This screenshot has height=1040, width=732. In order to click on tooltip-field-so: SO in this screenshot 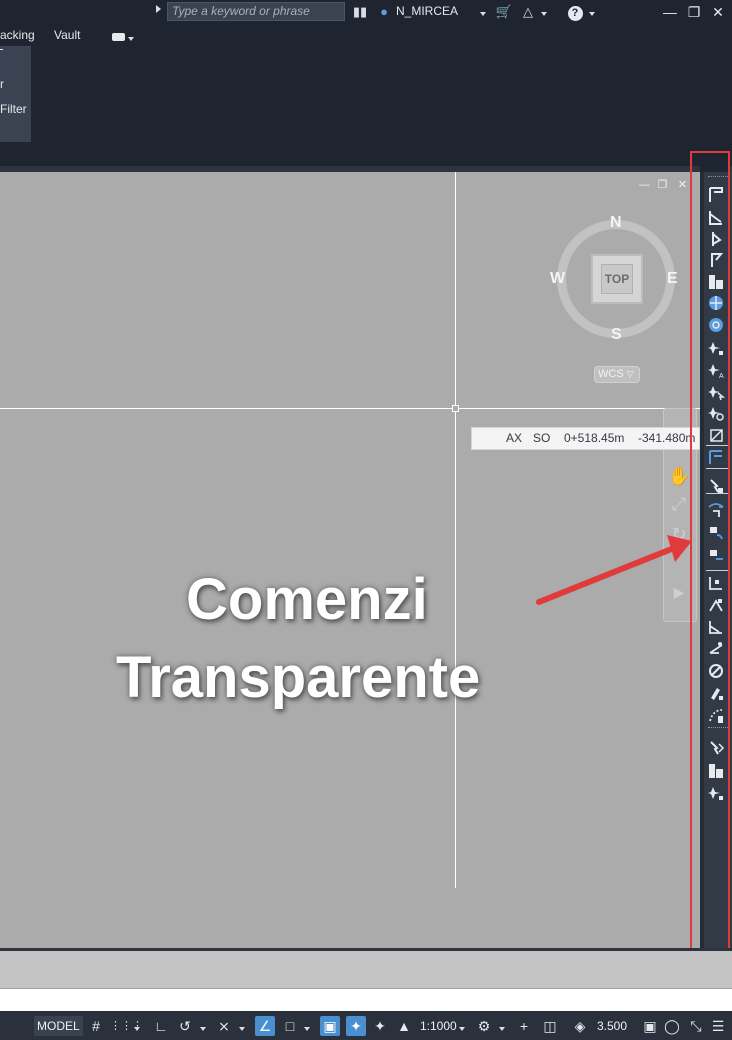, I will do `click(542, 438)`.